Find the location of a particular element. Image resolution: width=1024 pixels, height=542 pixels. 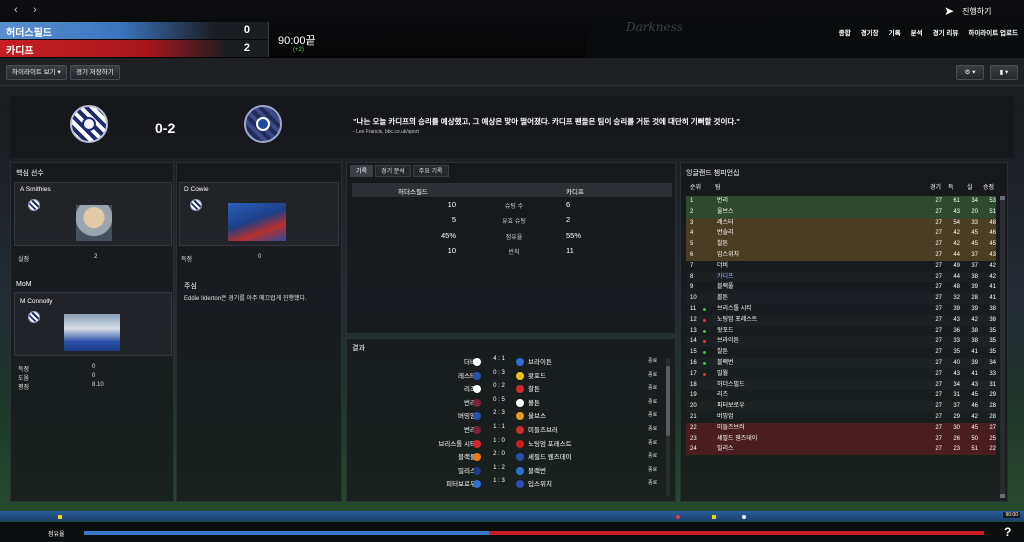

league-table-row: 9 블랙풀 27 48 39 41 is located at coordinates (841, 287).